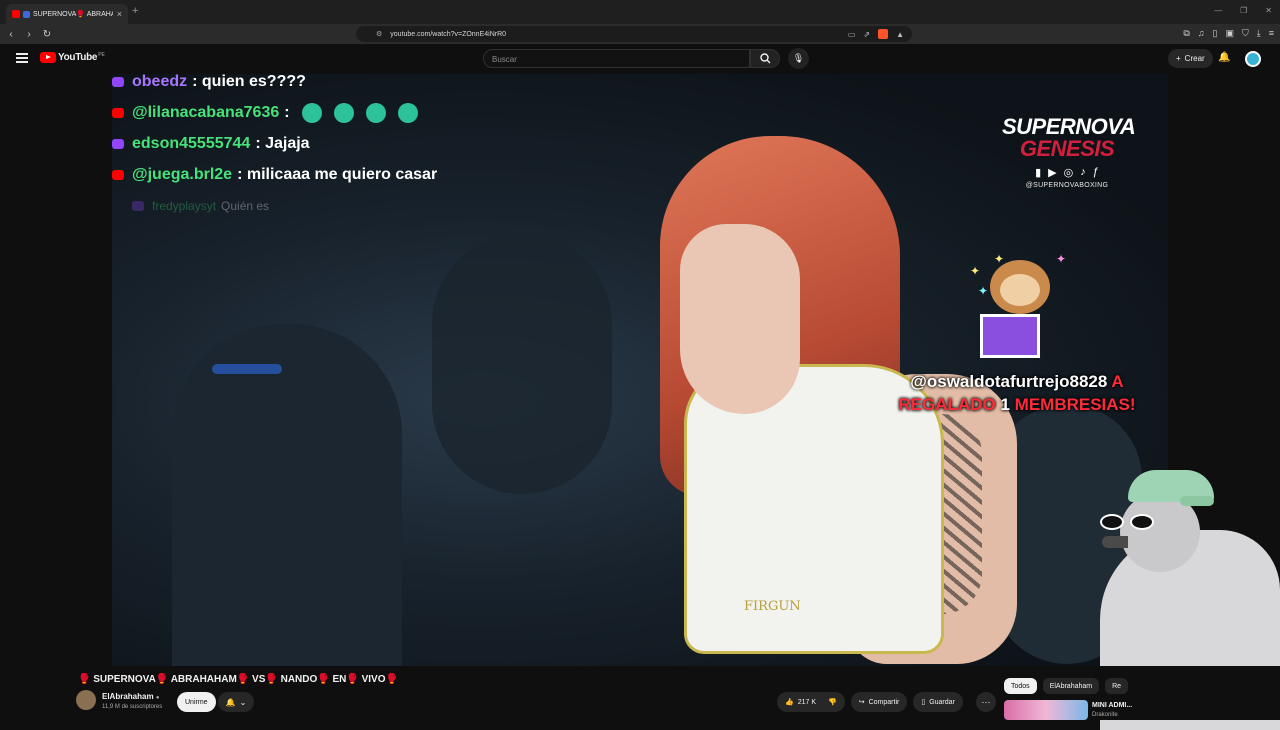 Image resolution: width=1280 pixels, height=730 pixels. I want to click on tiktok-icon: ♪, so click(1083, 172).